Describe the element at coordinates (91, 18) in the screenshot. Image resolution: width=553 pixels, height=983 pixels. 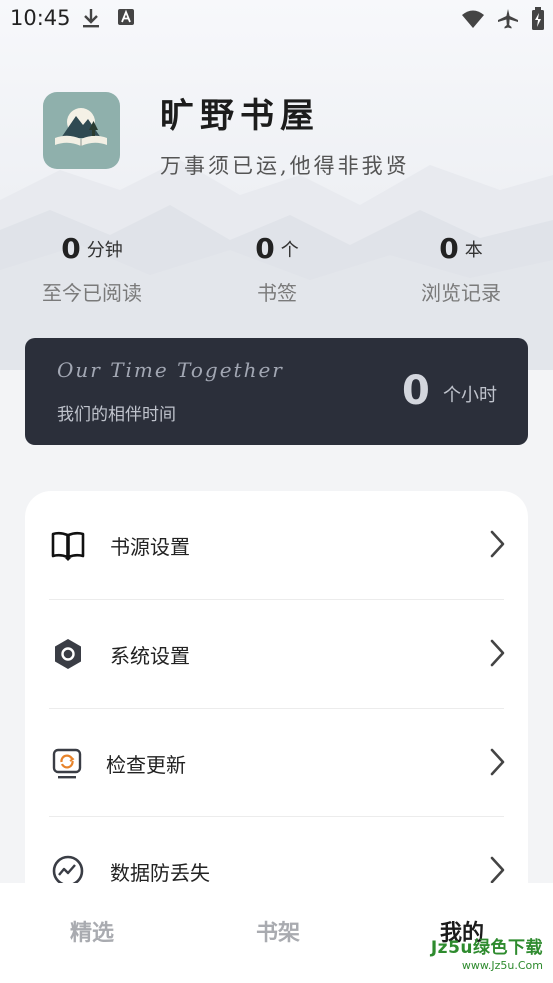
I see `download-icon` at that location.